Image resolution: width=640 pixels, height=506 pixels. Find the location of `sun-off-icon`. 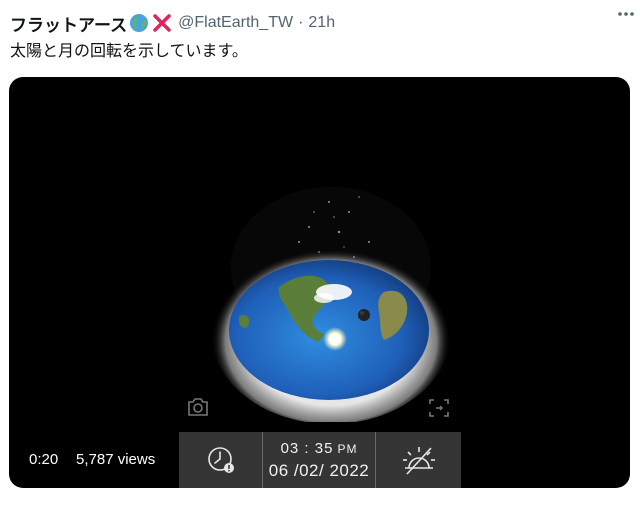

sun-off-icon is located at coordinates (418, 461).